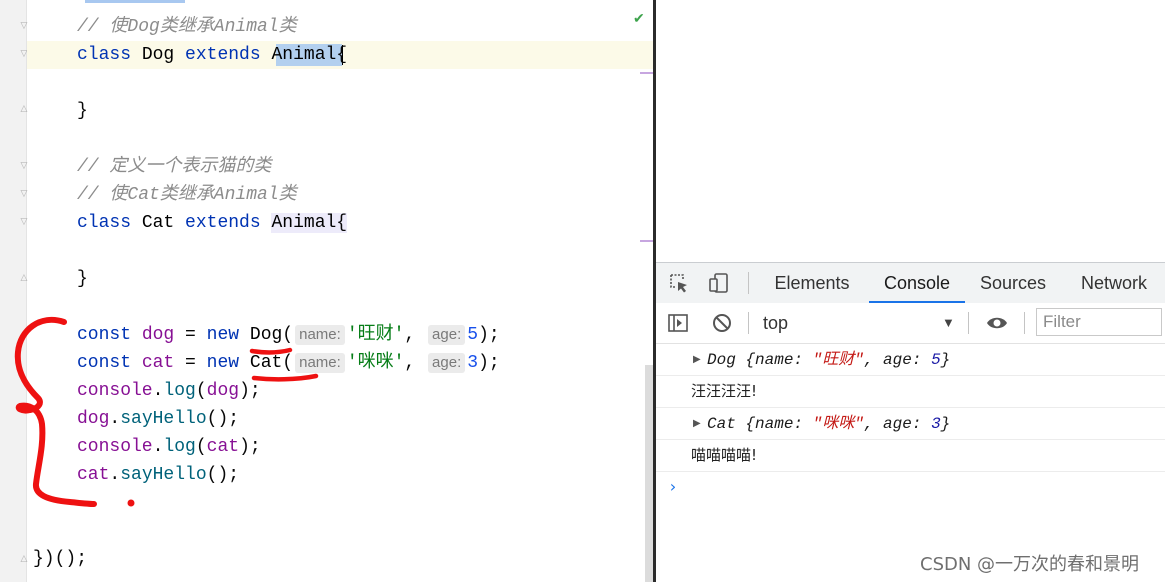 This screenshot has height=582, width=1165. What do you see at coordinates (910, 456) in the screenshot?
I see `console-message: 喵喵喵喵!` at bounding box center [910, 456].